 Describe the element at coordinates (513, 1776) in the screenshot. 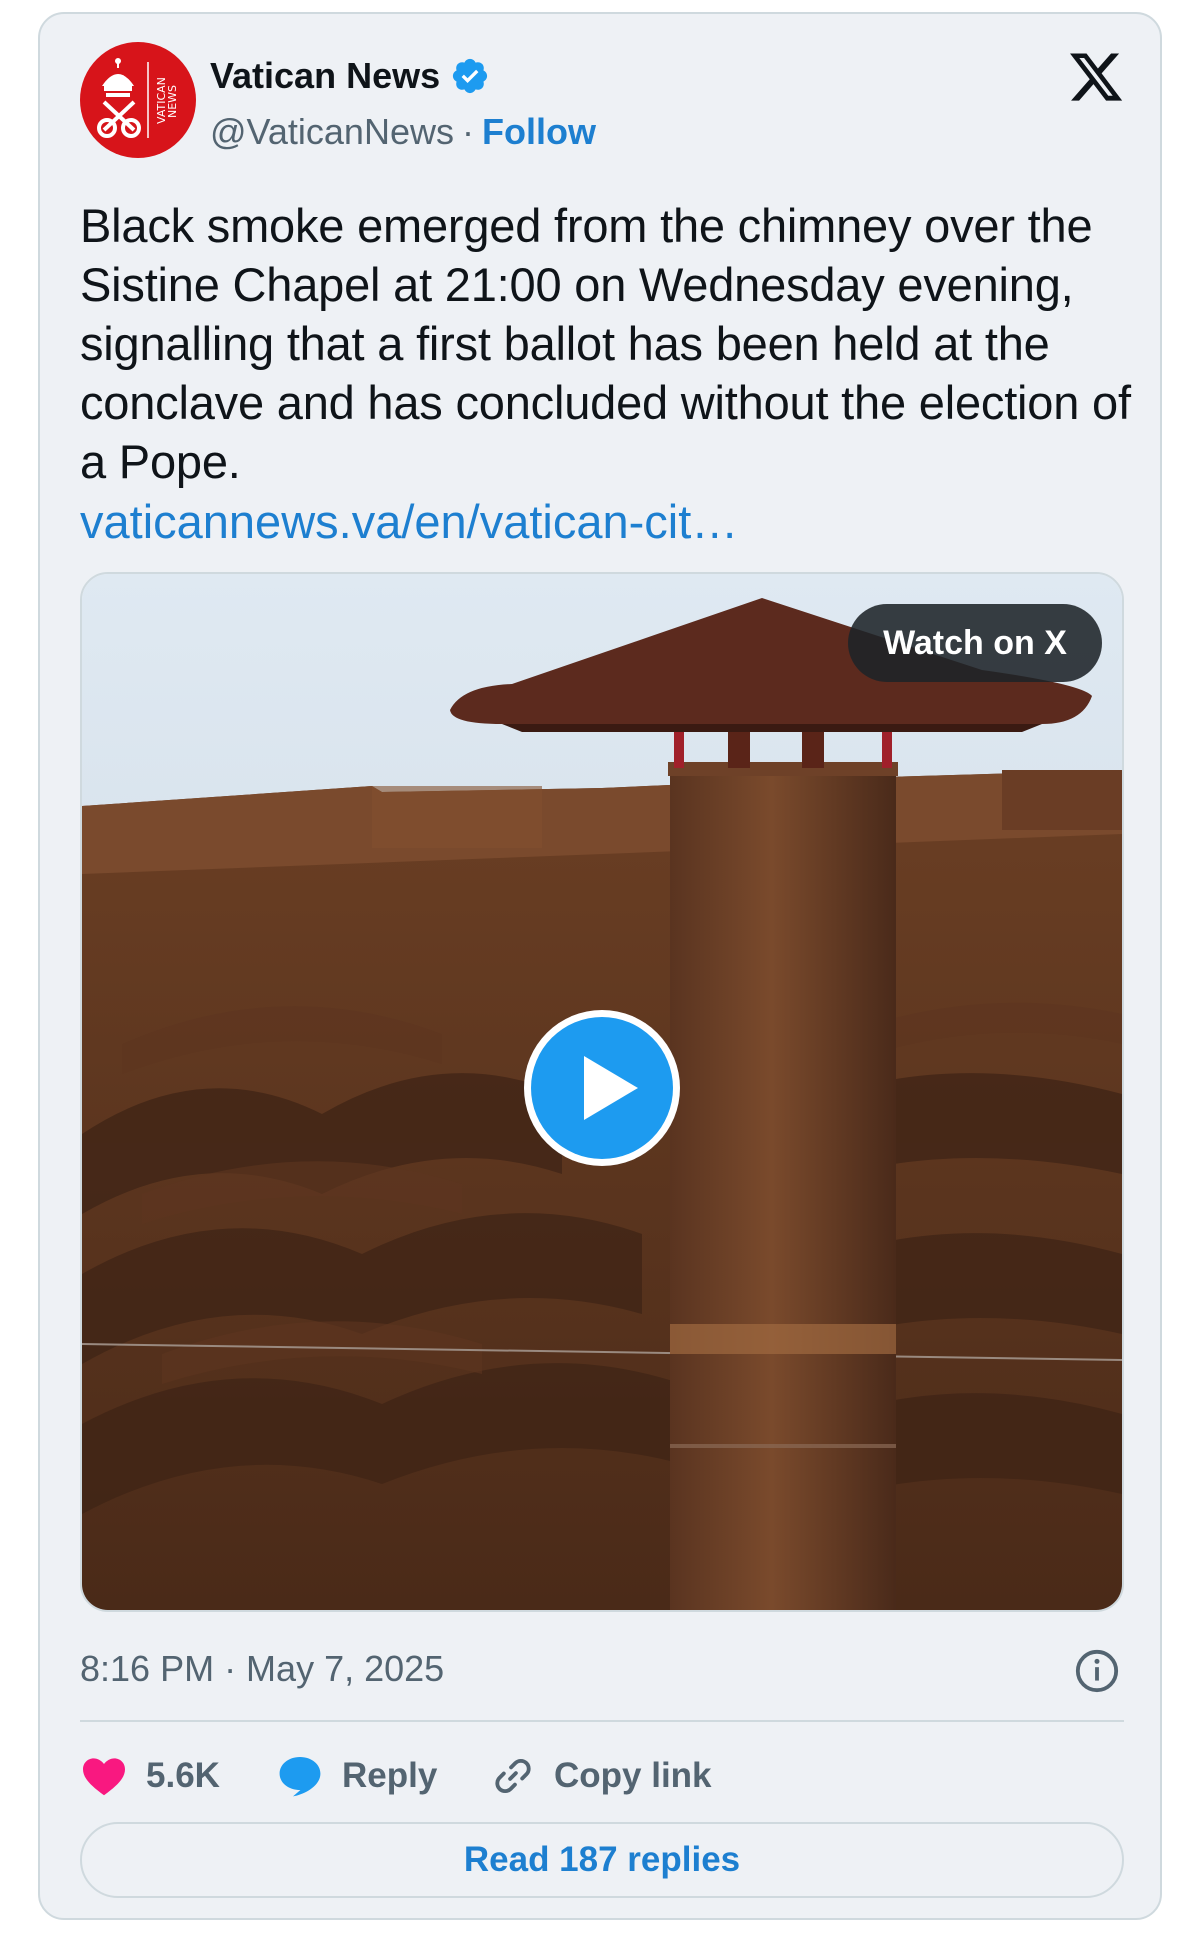

I see `link-icon` at that location.